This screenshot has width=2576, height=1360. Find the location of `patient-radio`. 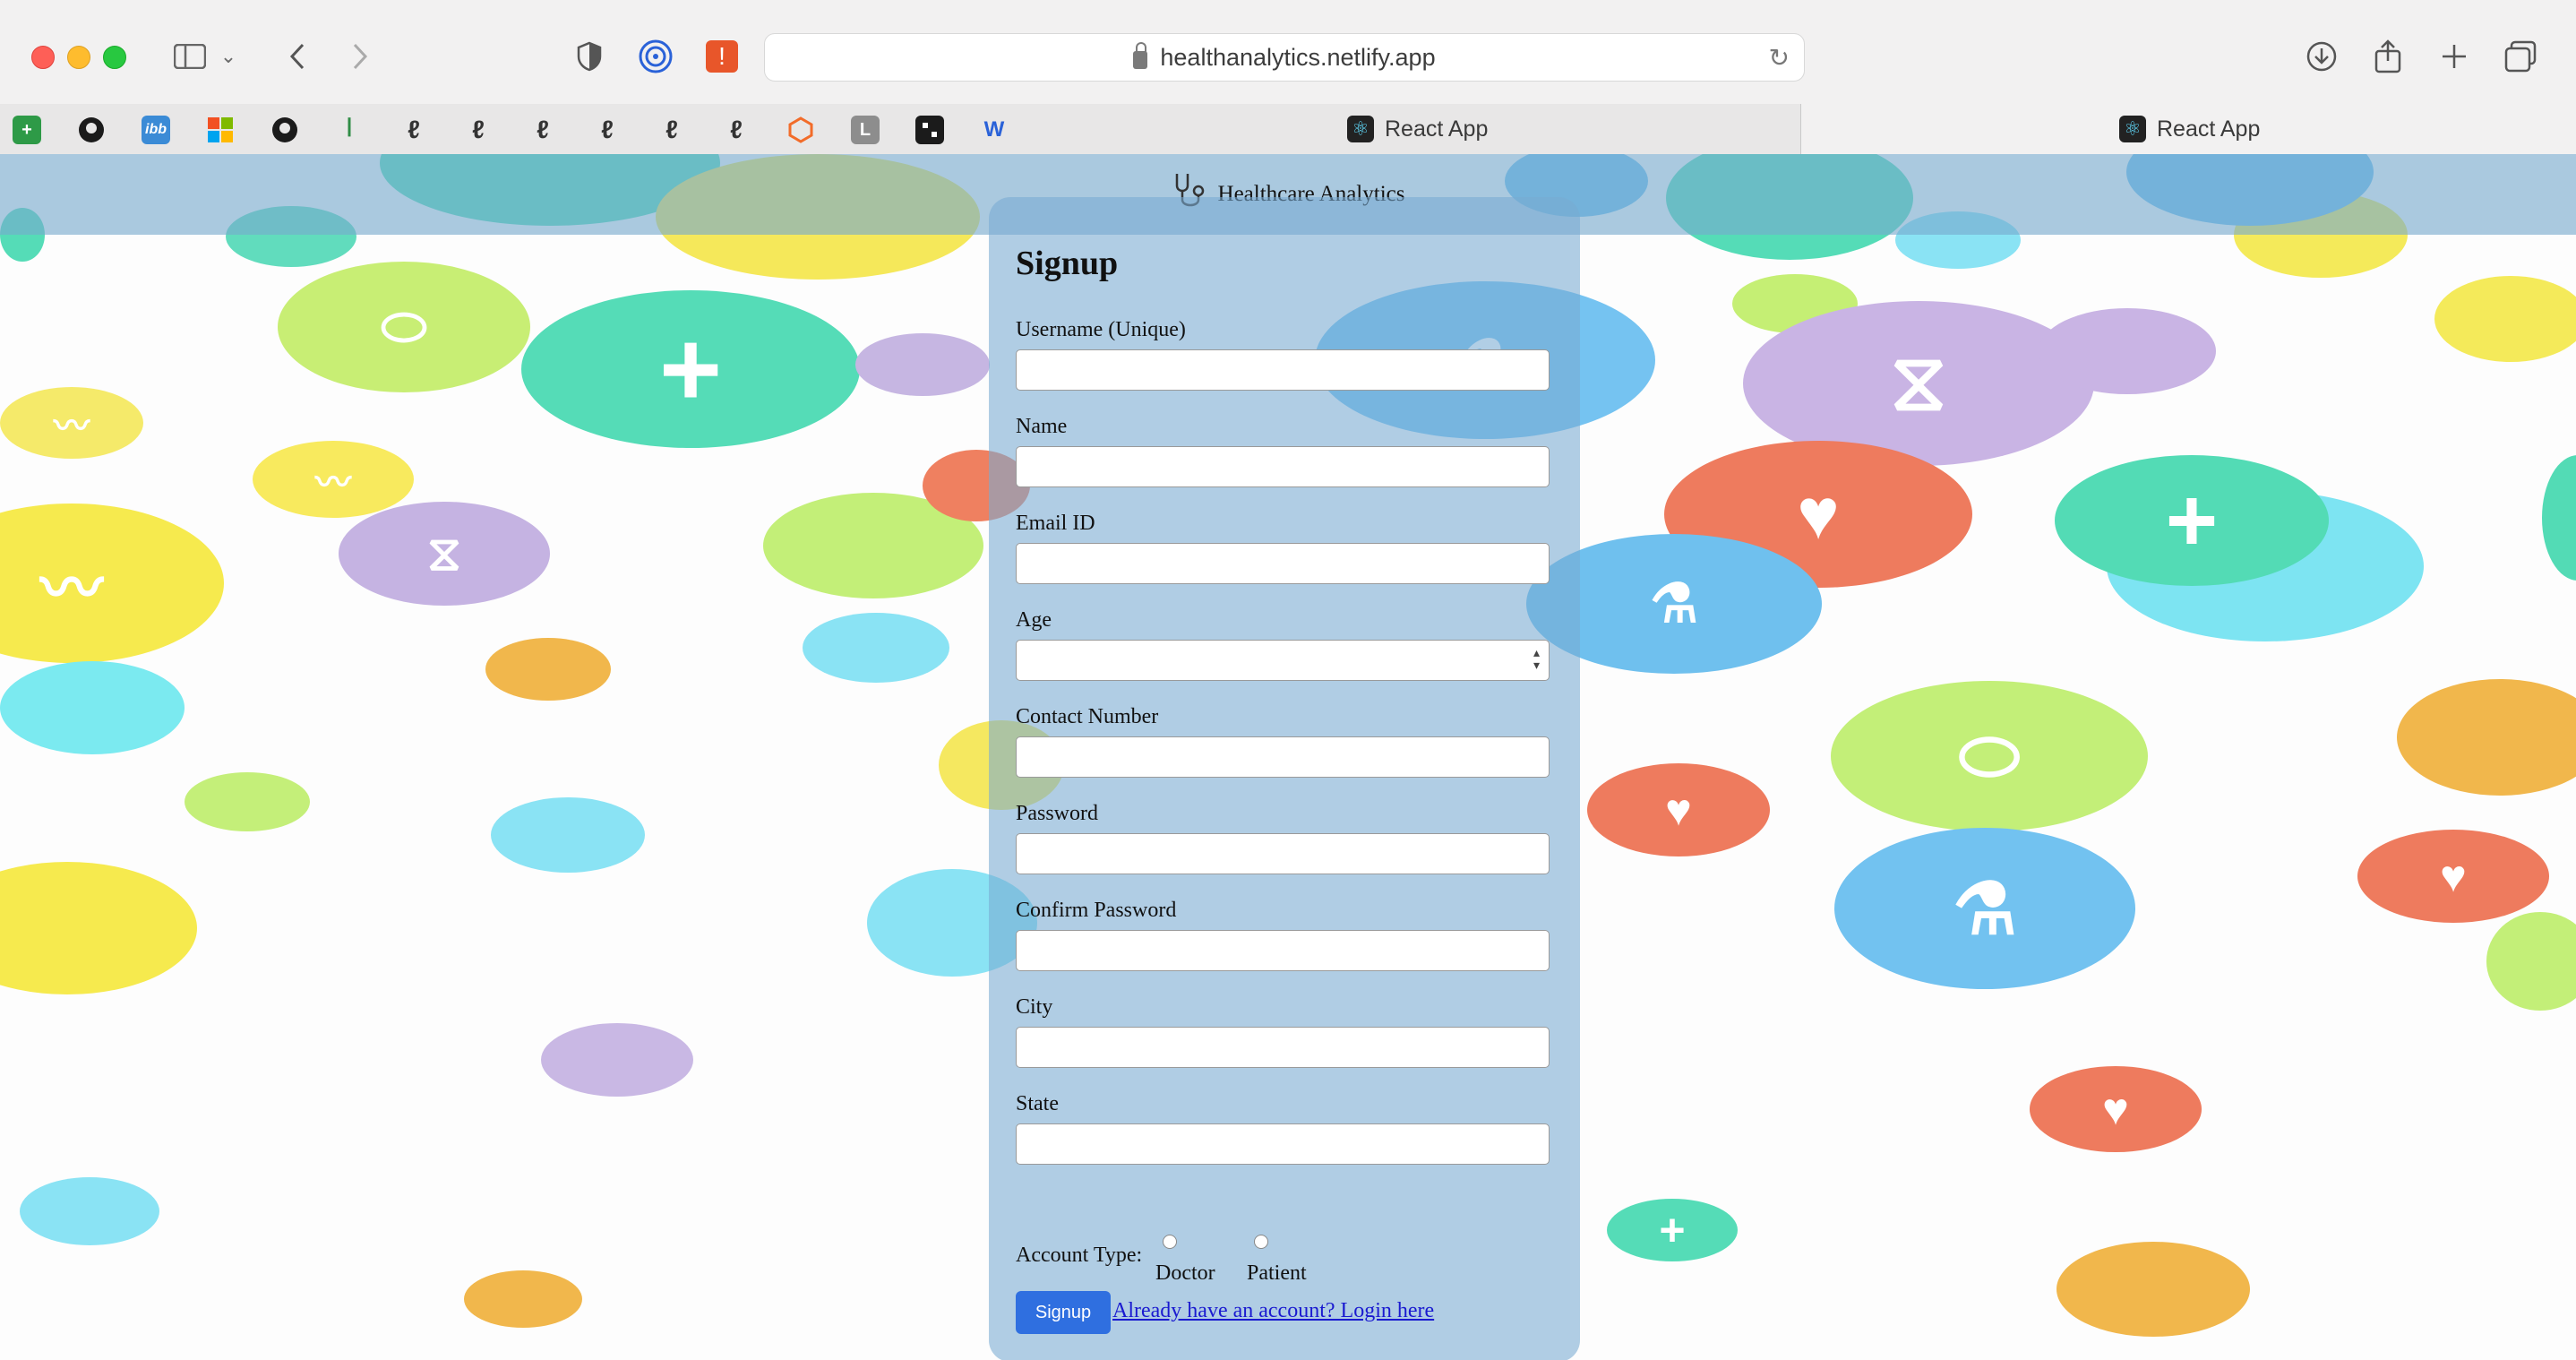

patient-radio is located at coordinates (1261, 1242).